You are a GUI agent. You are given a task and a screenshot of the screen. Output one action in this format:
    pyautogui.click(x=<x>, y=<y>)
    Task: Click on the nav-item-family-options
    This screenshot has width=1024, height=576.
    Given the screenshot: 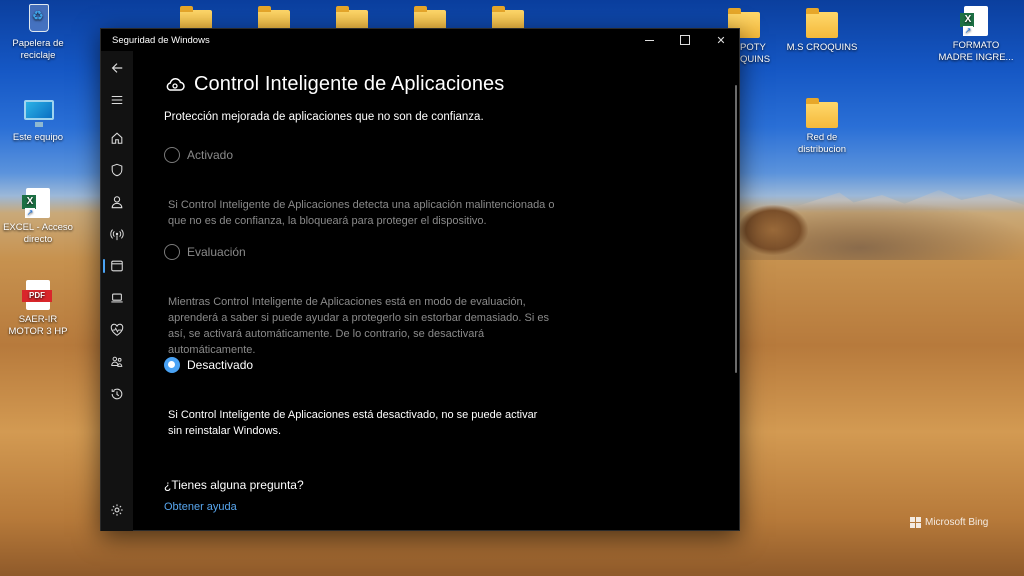 What is the action you would take?
    pyautogui.click(x=117, y=362)
    